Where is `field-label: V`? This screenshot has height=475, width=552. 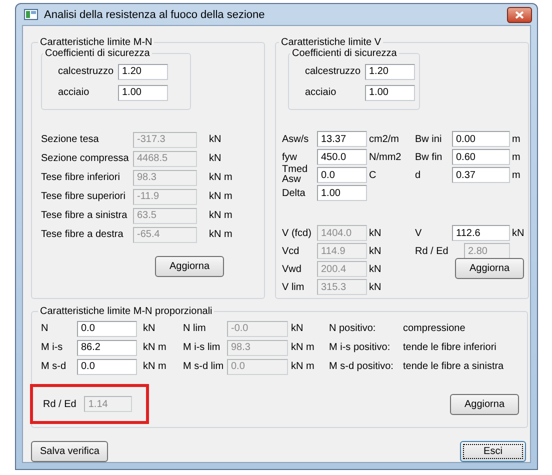 field-label: V is located at coordinates (419, 233).